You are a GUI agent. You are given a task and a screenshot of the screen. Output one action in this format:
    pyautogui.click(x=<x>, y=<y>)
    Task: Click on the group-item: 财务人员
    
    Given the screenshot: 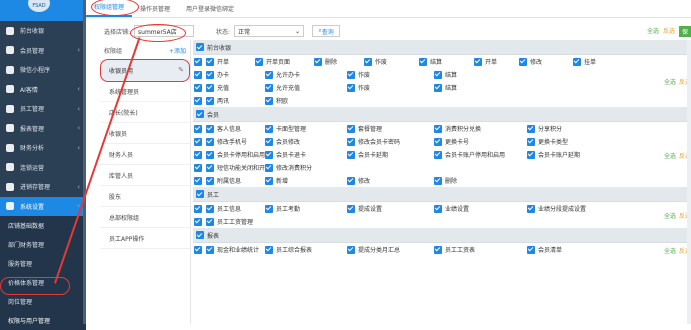 What is the action you would take?
    pyautogui.click(x=145, y=154)
    